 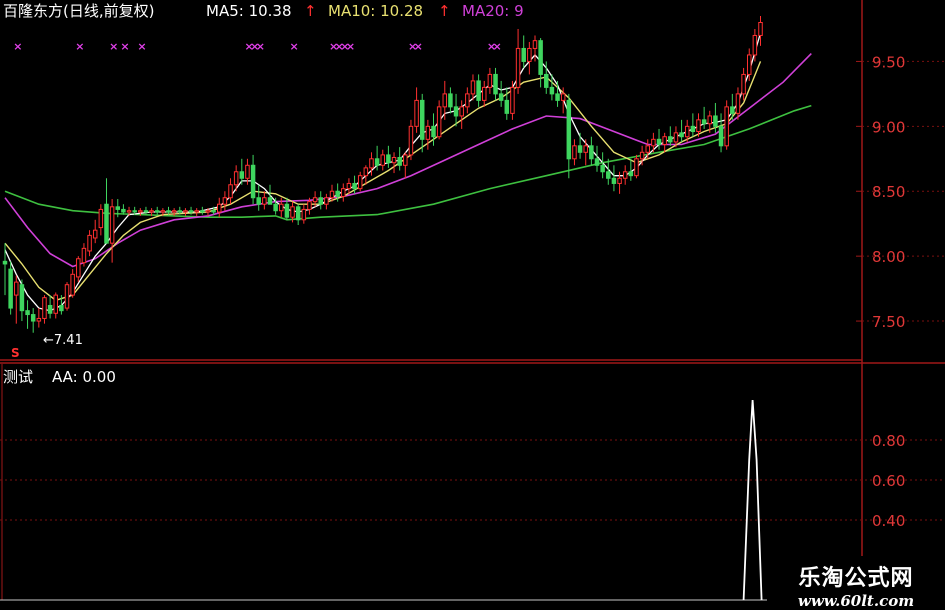 What do you see at coordinates (15, 353) in the screenshot?
I see `s-marker: S` at bounding box center [15, 353].